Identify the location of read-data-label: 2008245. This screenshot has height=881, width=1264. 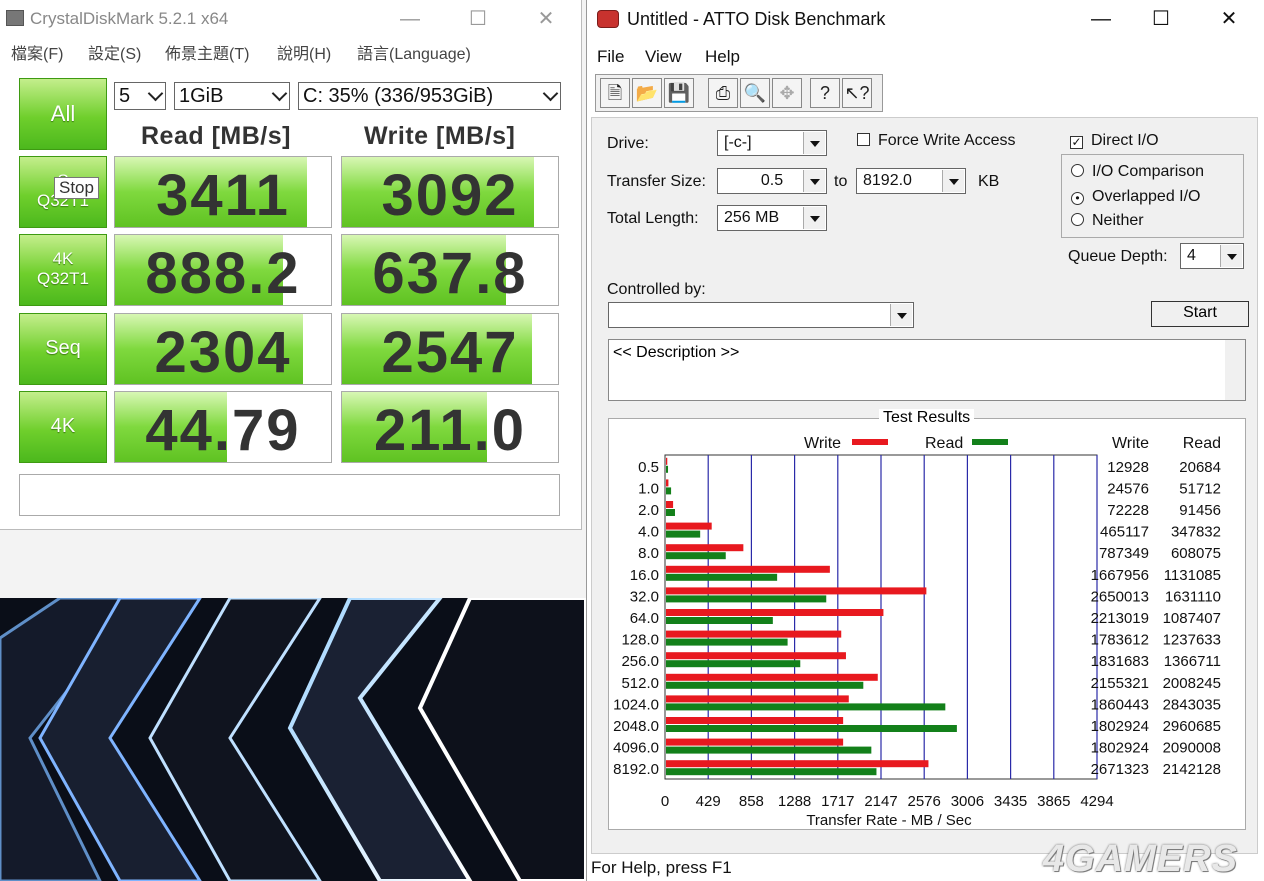
(1192, 683).